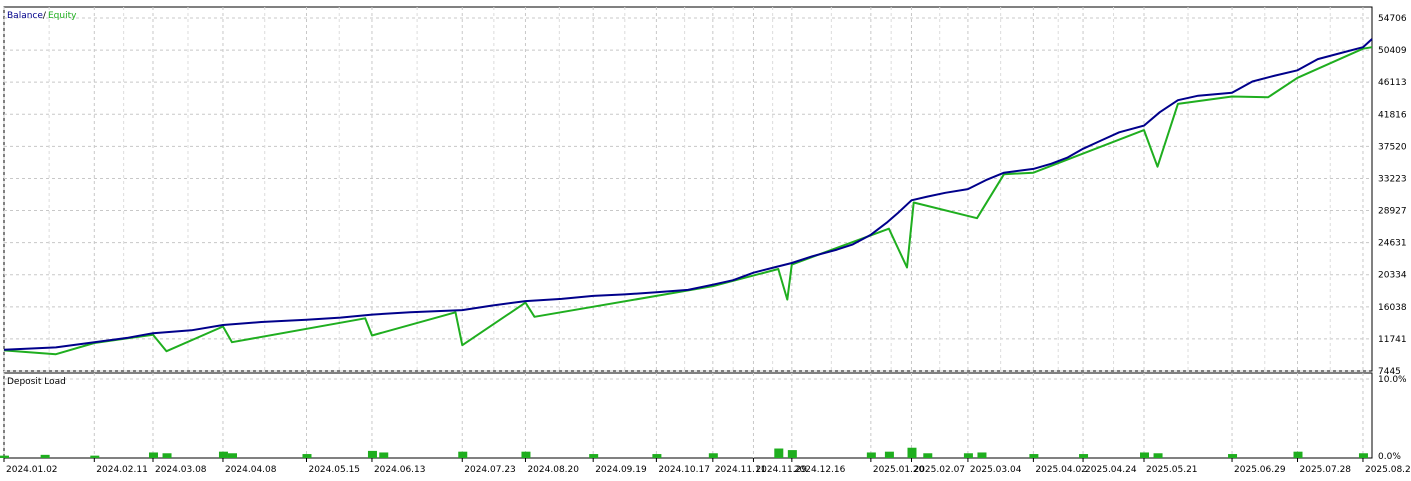 This screenshot has height=481, width=1411. Describe the element at coordinates (1061, 470) in the screenshot. I see `x-tick-label: 2025.04.02` at that location.